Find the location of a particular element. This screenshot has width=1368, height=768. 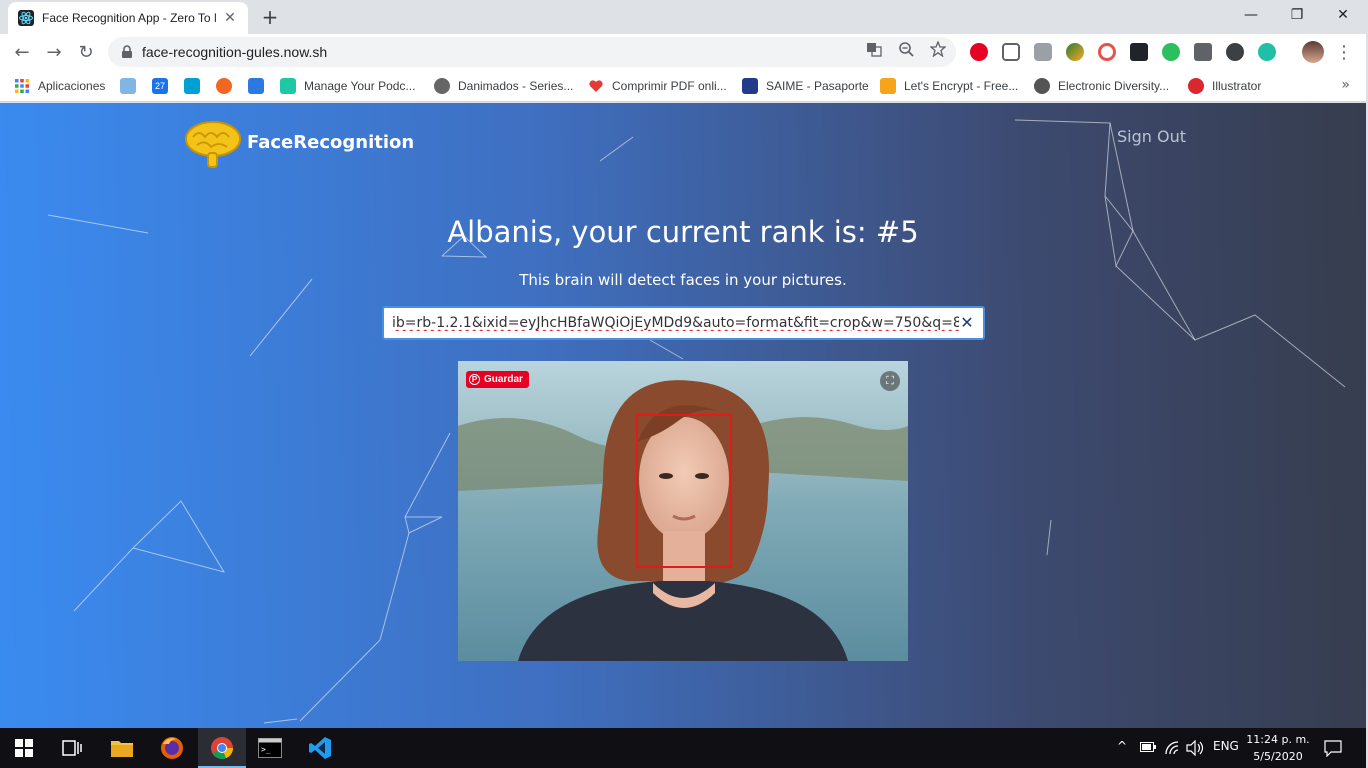

tray-chevron-icon: ^ is located at coordinates (1122, 746).